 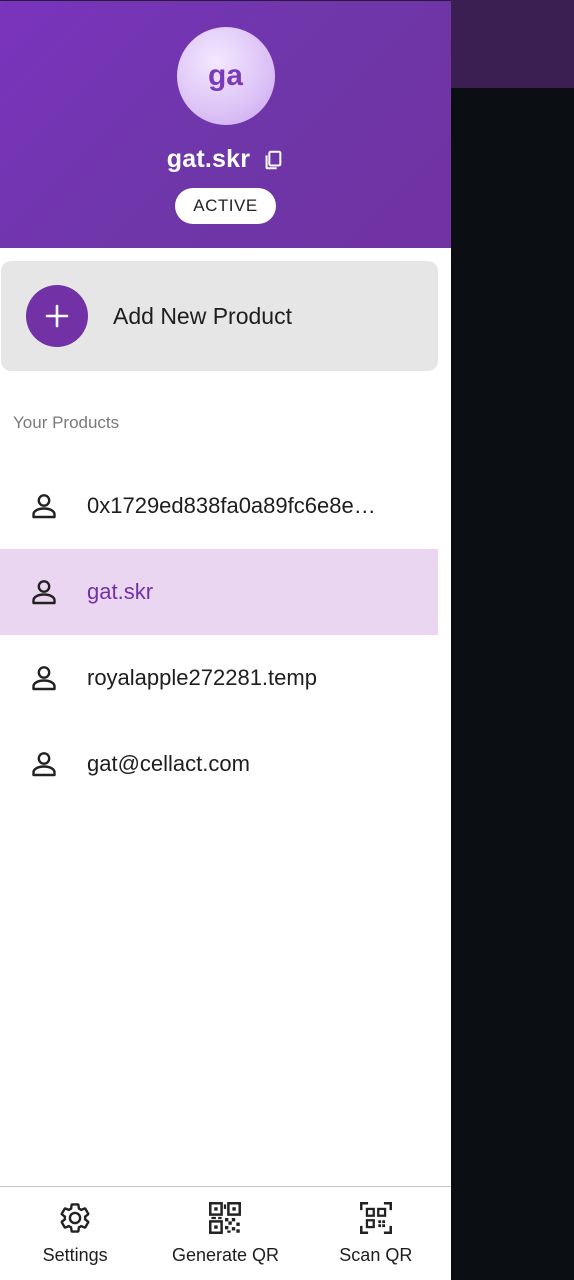 What do you see at coordinates (376, 1218) in the screenshot?
I see `qr-scan-icon` at bounding box center [376, 1218].